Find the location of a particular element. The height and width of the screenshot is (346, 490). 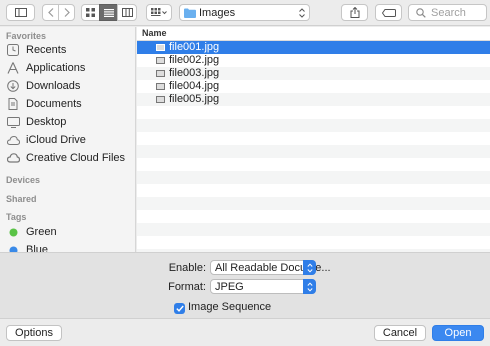

chevron-right-icon is located at coordinates (67, 12).